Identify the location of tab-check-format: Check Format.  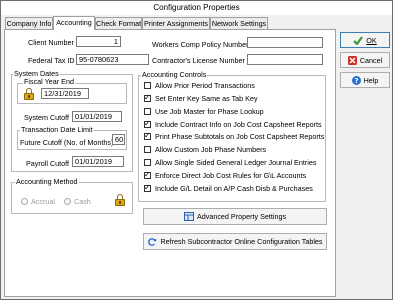
(118, 23).